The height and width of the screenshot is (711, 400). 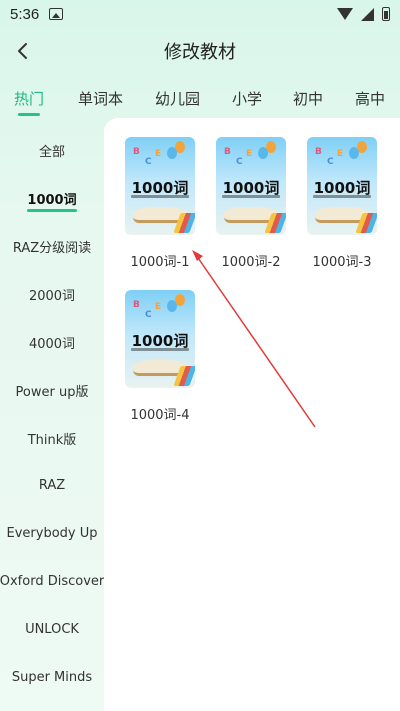 I want to click on sidebar-item-label: Everybody Up, so click(x=52, y=533).